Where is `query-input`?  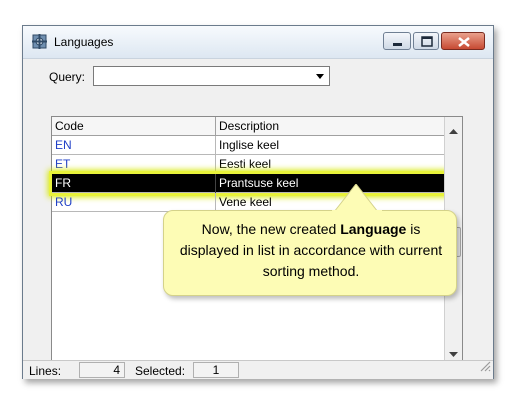
query-input is located at coordinates (201, 76).